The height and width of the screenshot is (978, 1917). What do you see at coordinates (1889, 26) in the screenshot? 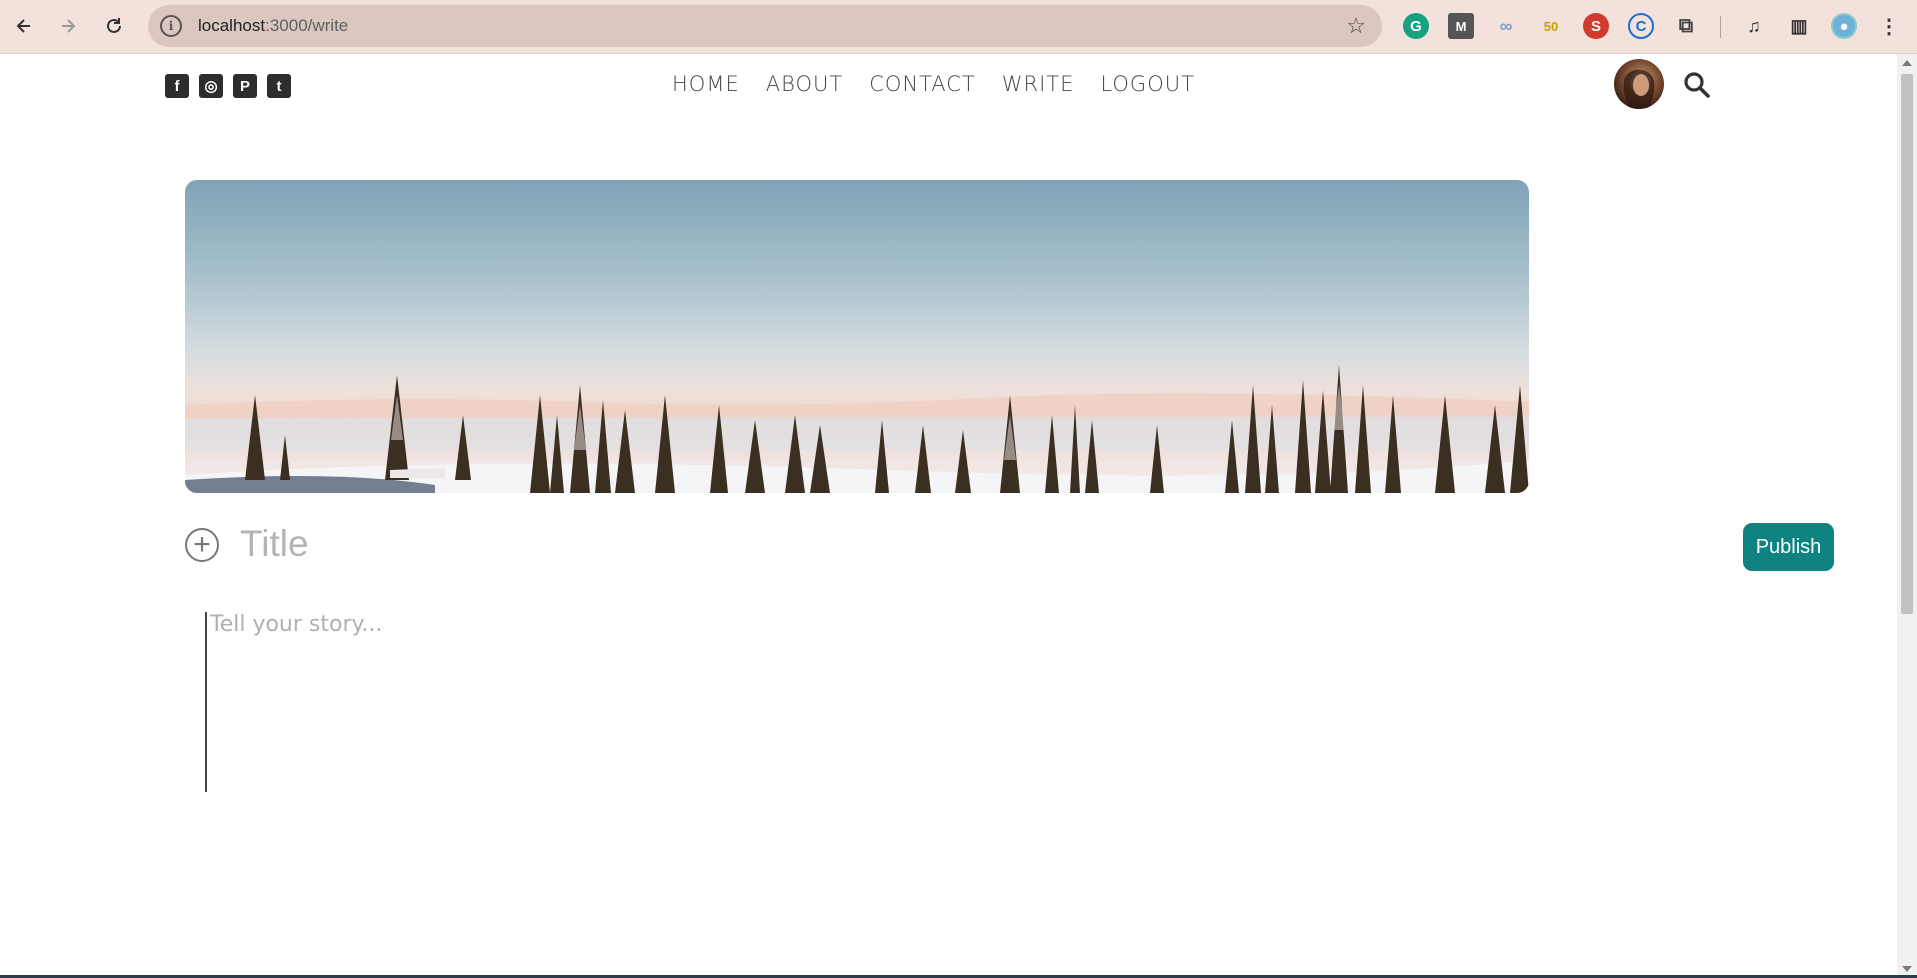
I see `more-menu-icon: ⋮` at bounding box center [1889, 26].